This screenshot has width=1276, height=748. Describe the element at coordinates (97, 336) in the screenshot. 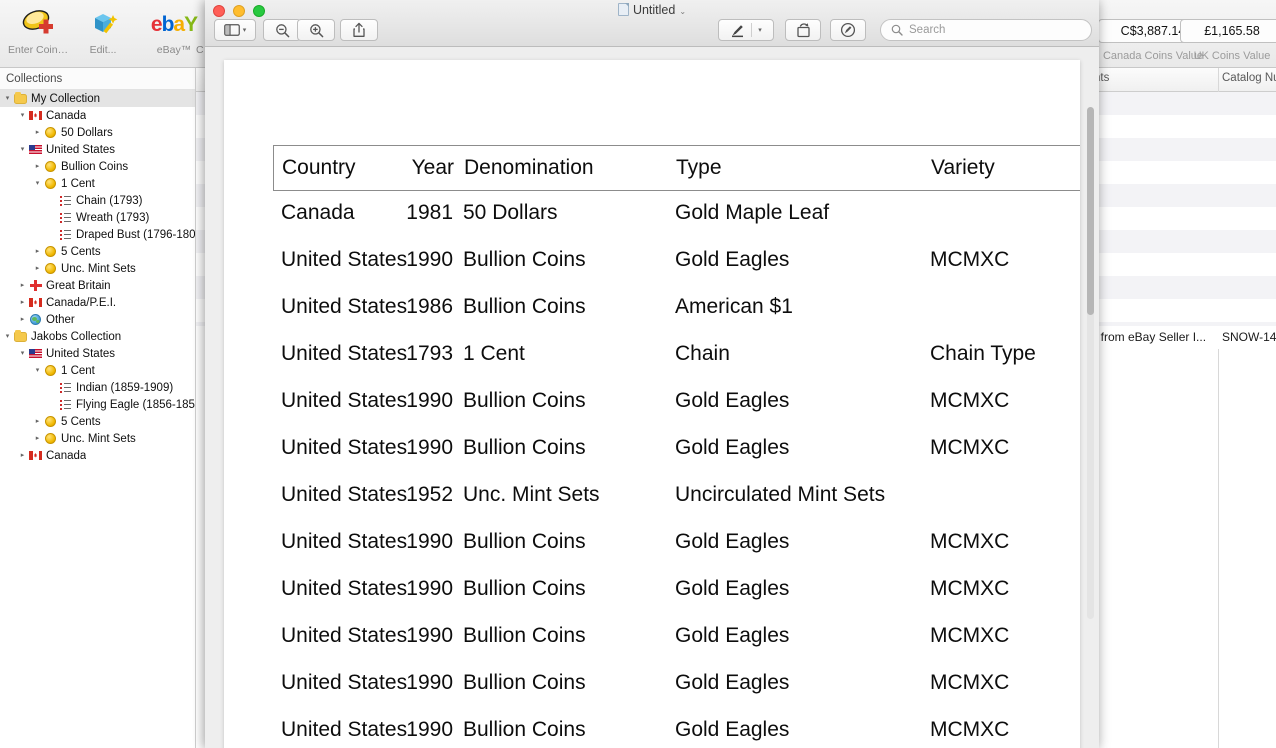

I see `sidebar-item-jakobs-collection: ▾ Jakobs Collection` at that location.